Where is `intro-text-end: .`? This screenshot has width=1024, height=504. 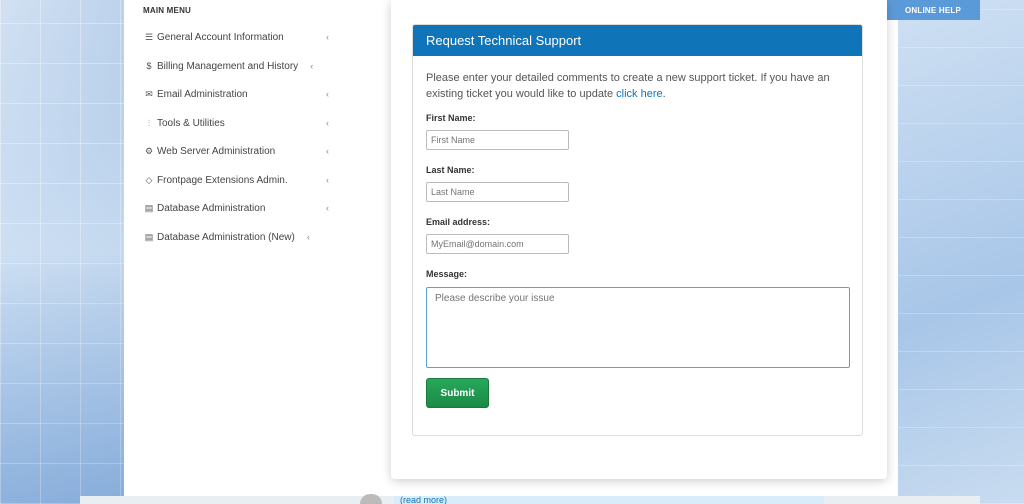
intro-text-end: . is located at coordinates (664, 94).